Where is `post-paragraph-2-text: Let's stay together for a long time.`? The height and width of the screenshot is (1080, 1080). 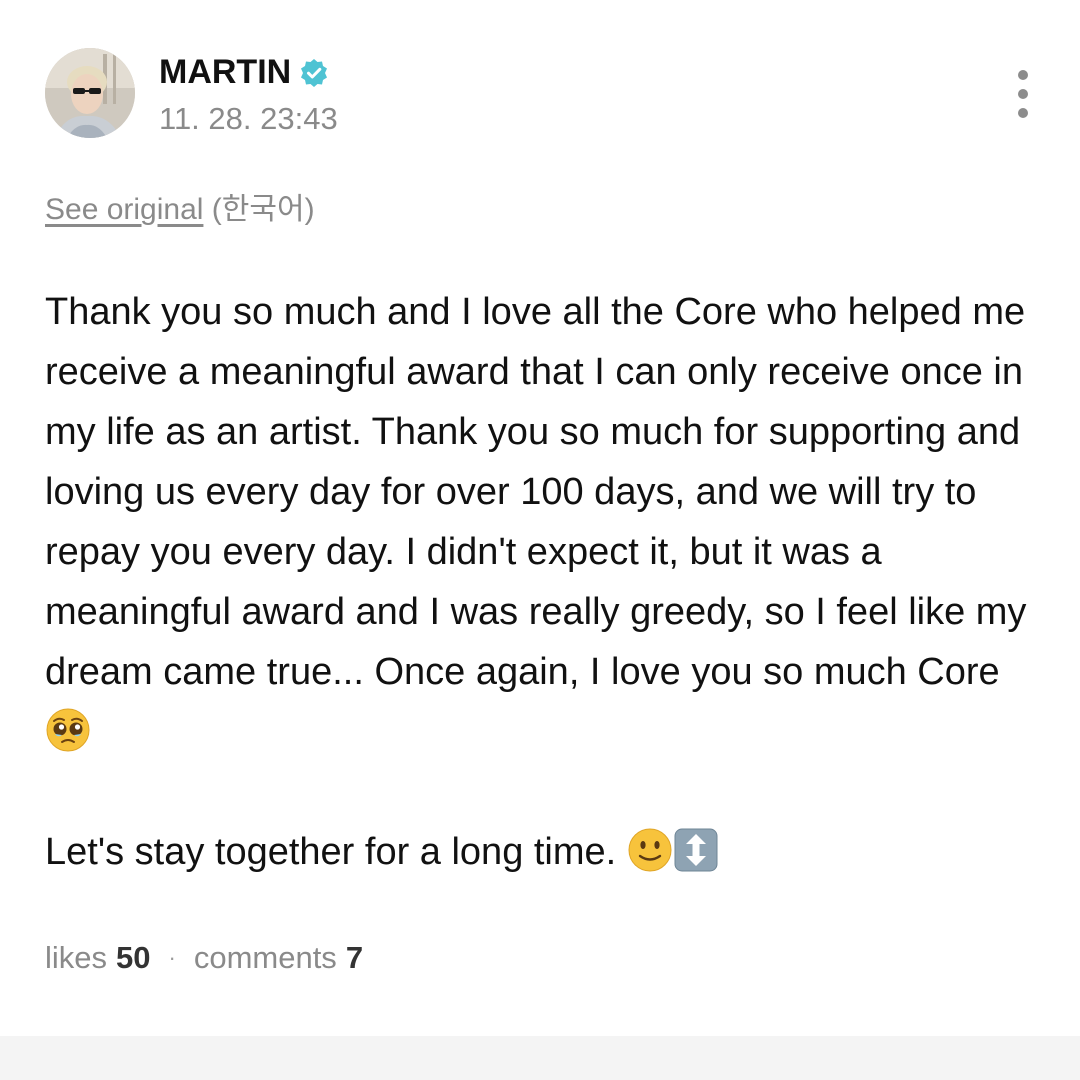
post-paragraph-2-text: Let's stay together for a long time. is located at coordinates (331, 852).